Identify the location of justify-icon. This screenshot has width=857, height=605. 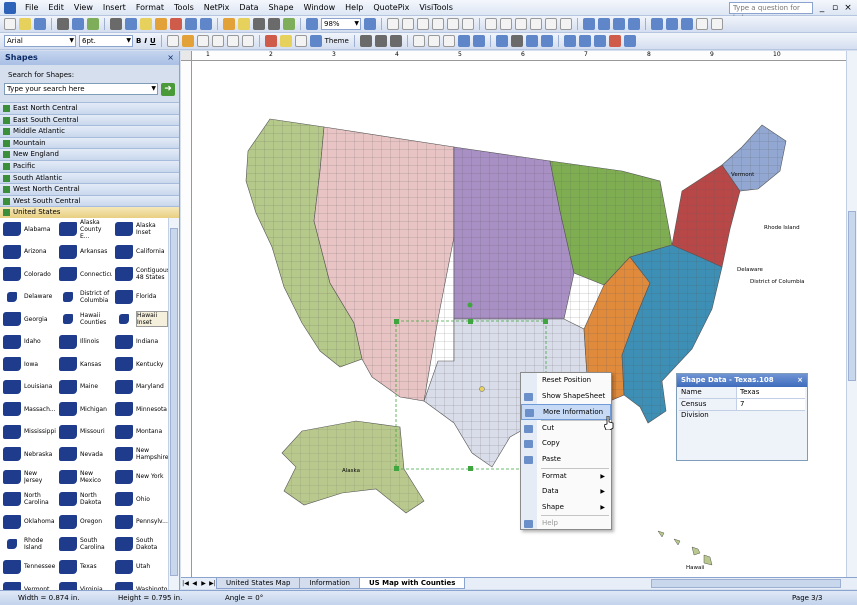
(217, 41).